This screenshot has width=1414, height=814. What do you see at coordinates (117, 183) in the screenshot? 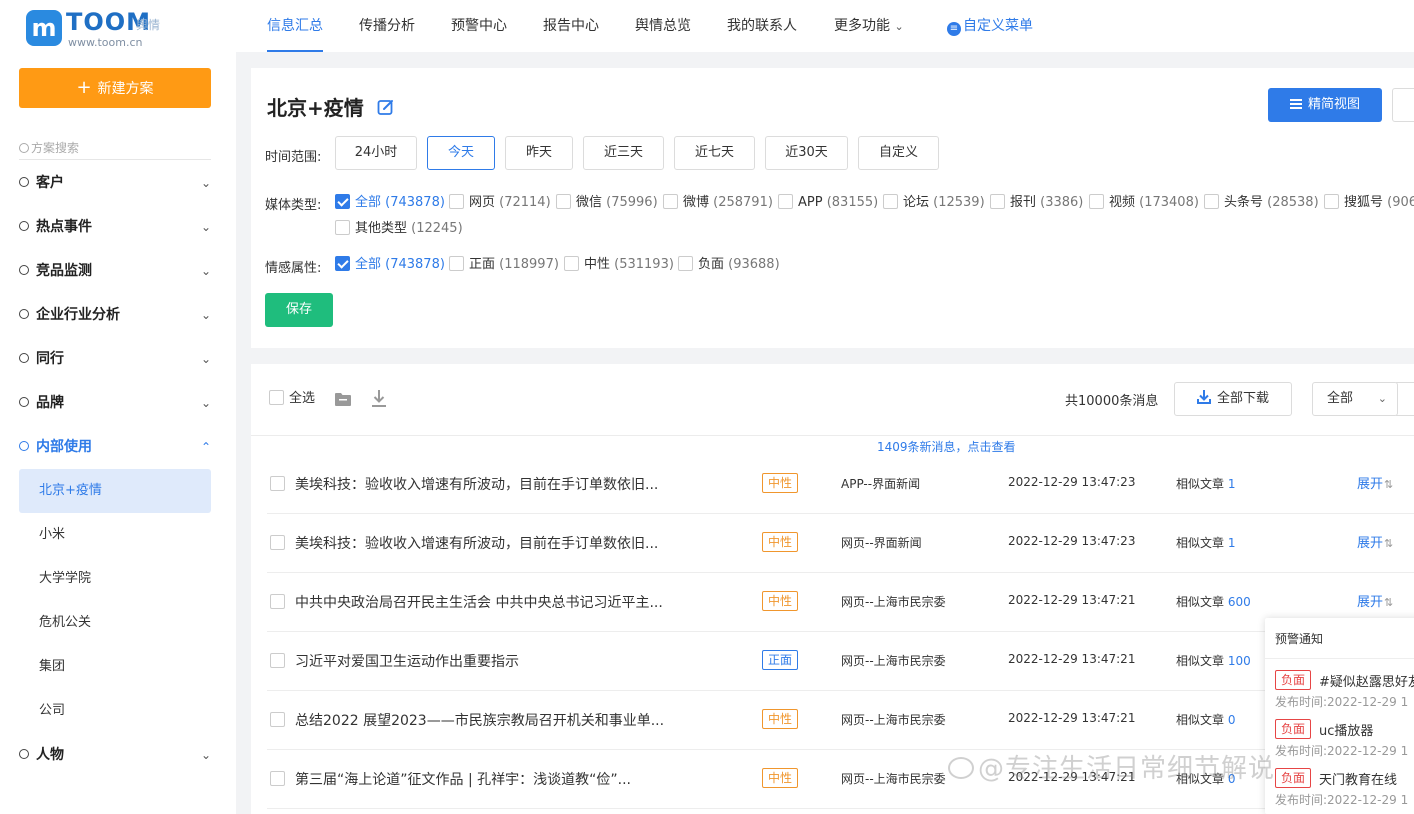
I see `sidebar-group-customer: 客户 ⌄` at bounding box center [117, 183].